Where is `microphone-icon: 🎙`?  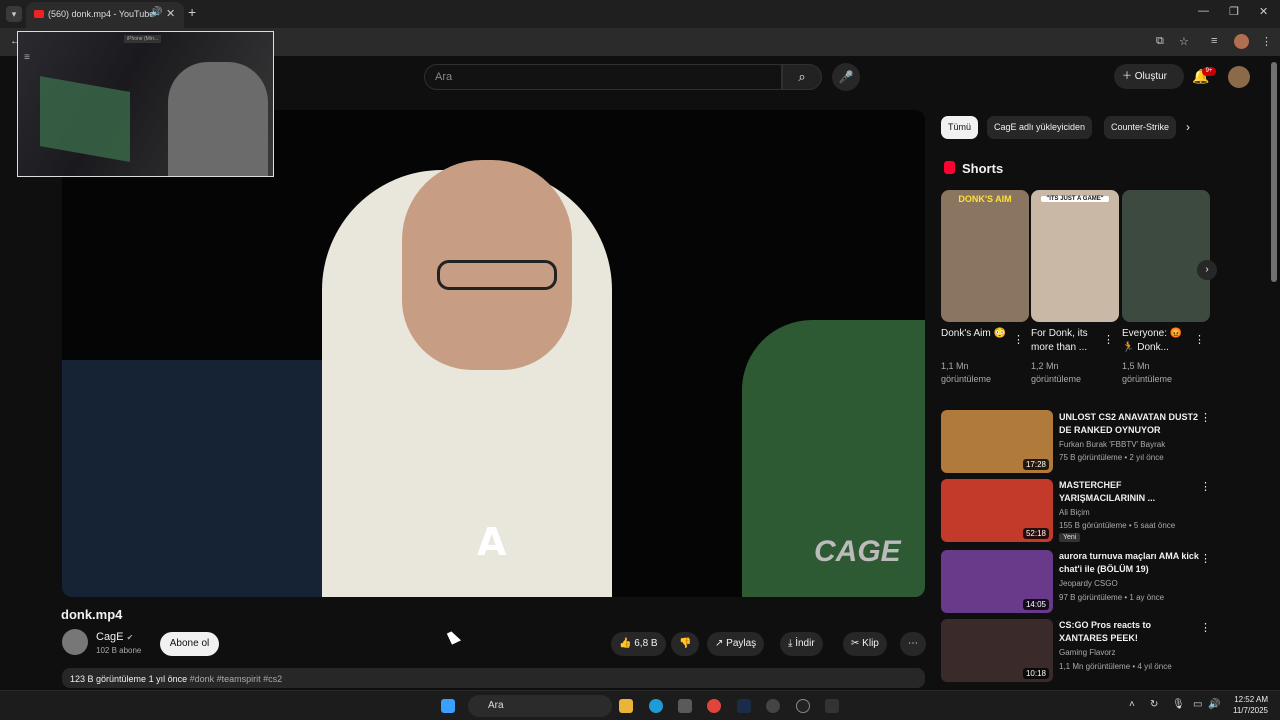
microphone-icon: 🎙 is located at coordinates (1178, 704).